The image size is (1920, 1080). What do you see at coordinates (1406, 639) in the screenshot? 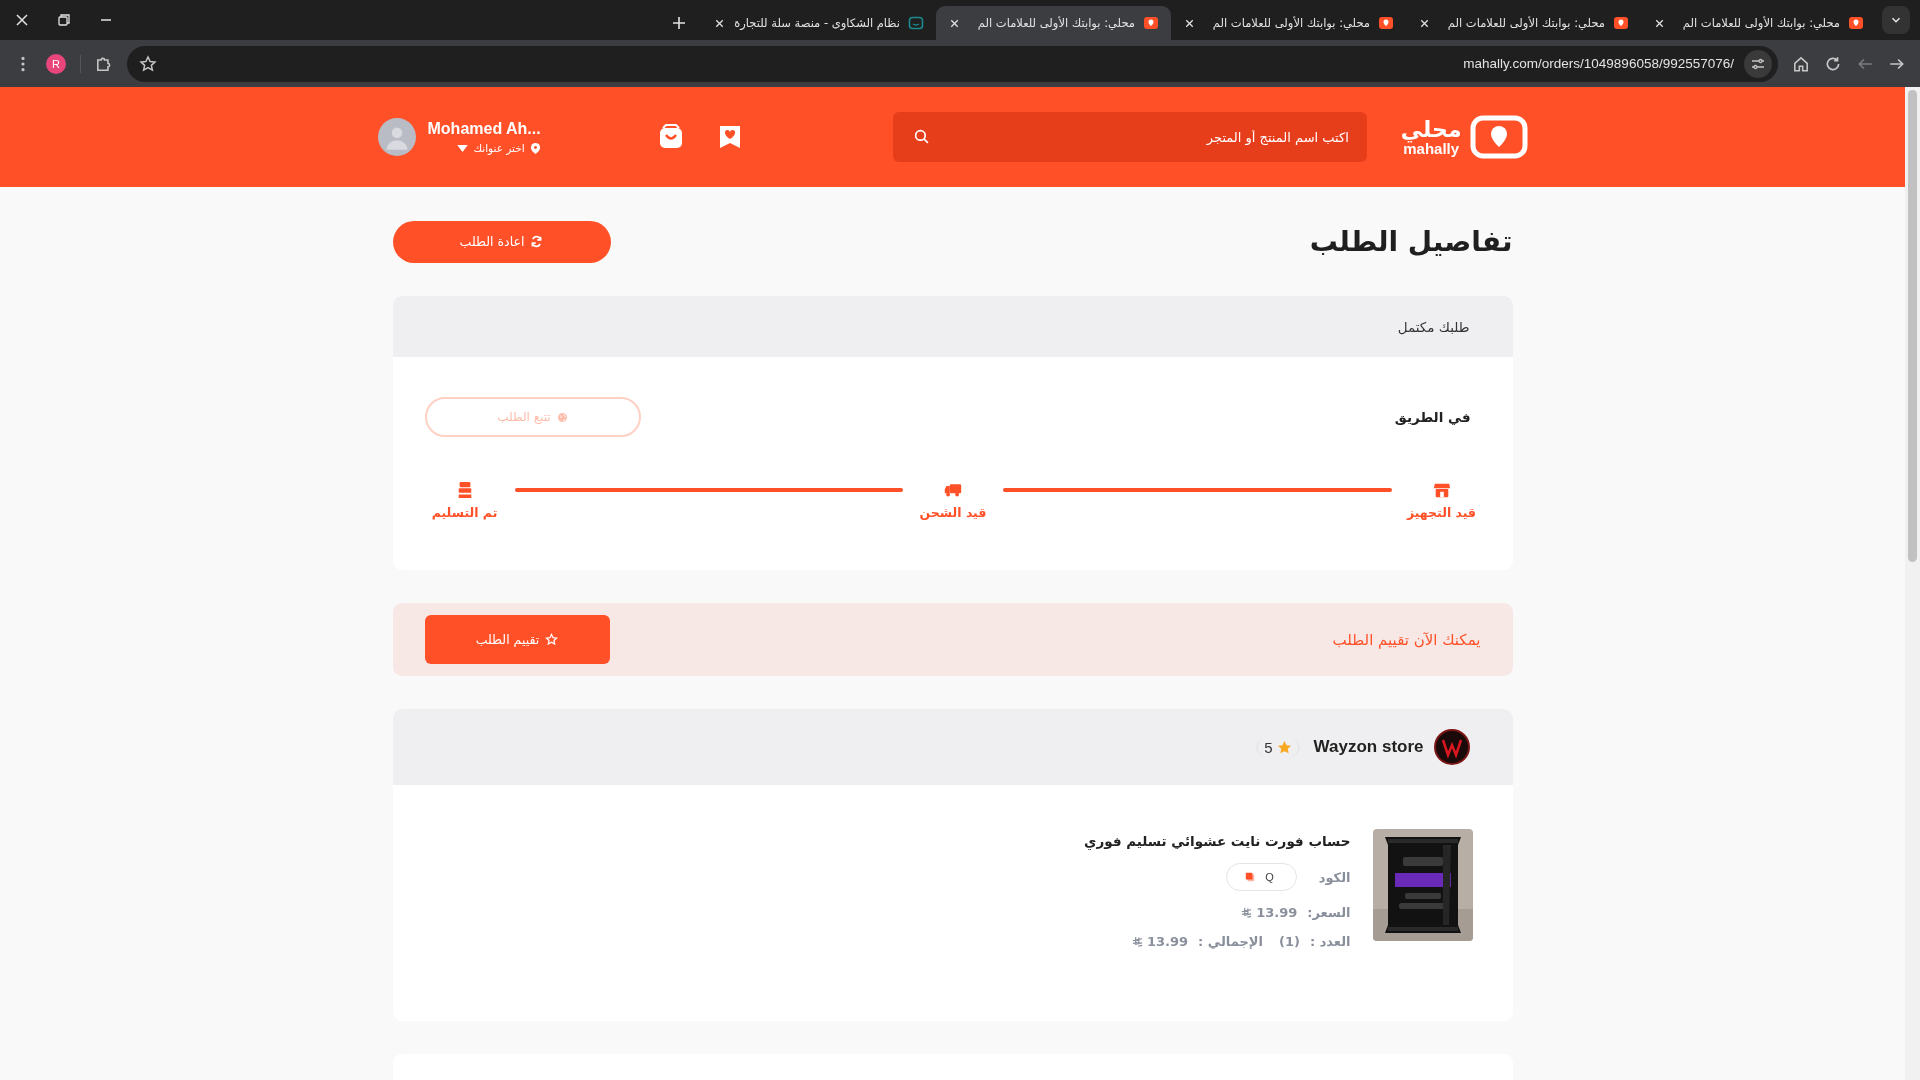
I see `rating-prompt: يمكنك الآن تقييم الطلب` at bounding box center [1406, 639].